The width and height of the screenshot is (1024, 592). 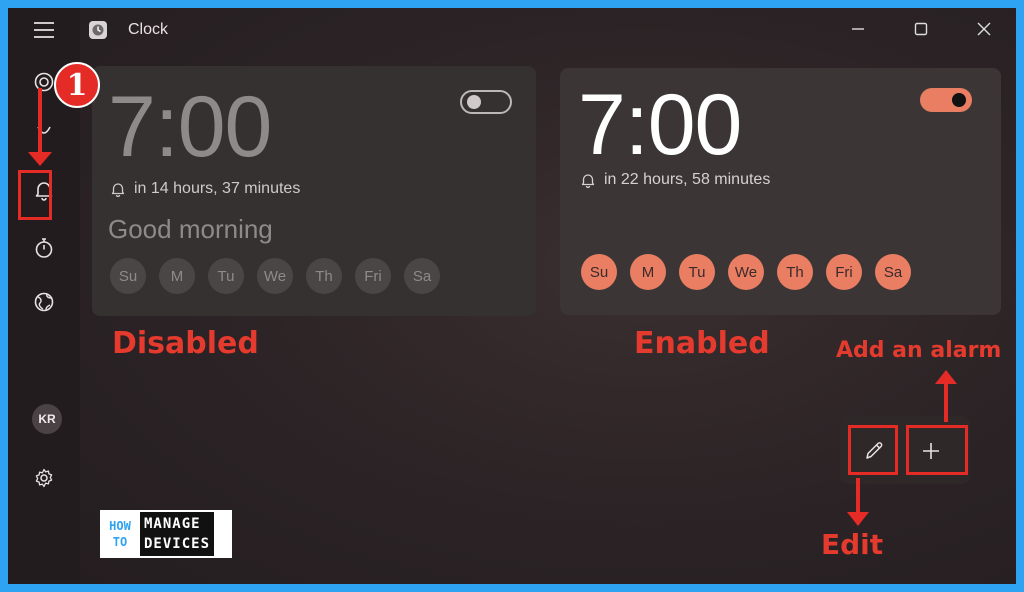 I want to click on enabled-label: Enabled, so click(x=702, y=343).